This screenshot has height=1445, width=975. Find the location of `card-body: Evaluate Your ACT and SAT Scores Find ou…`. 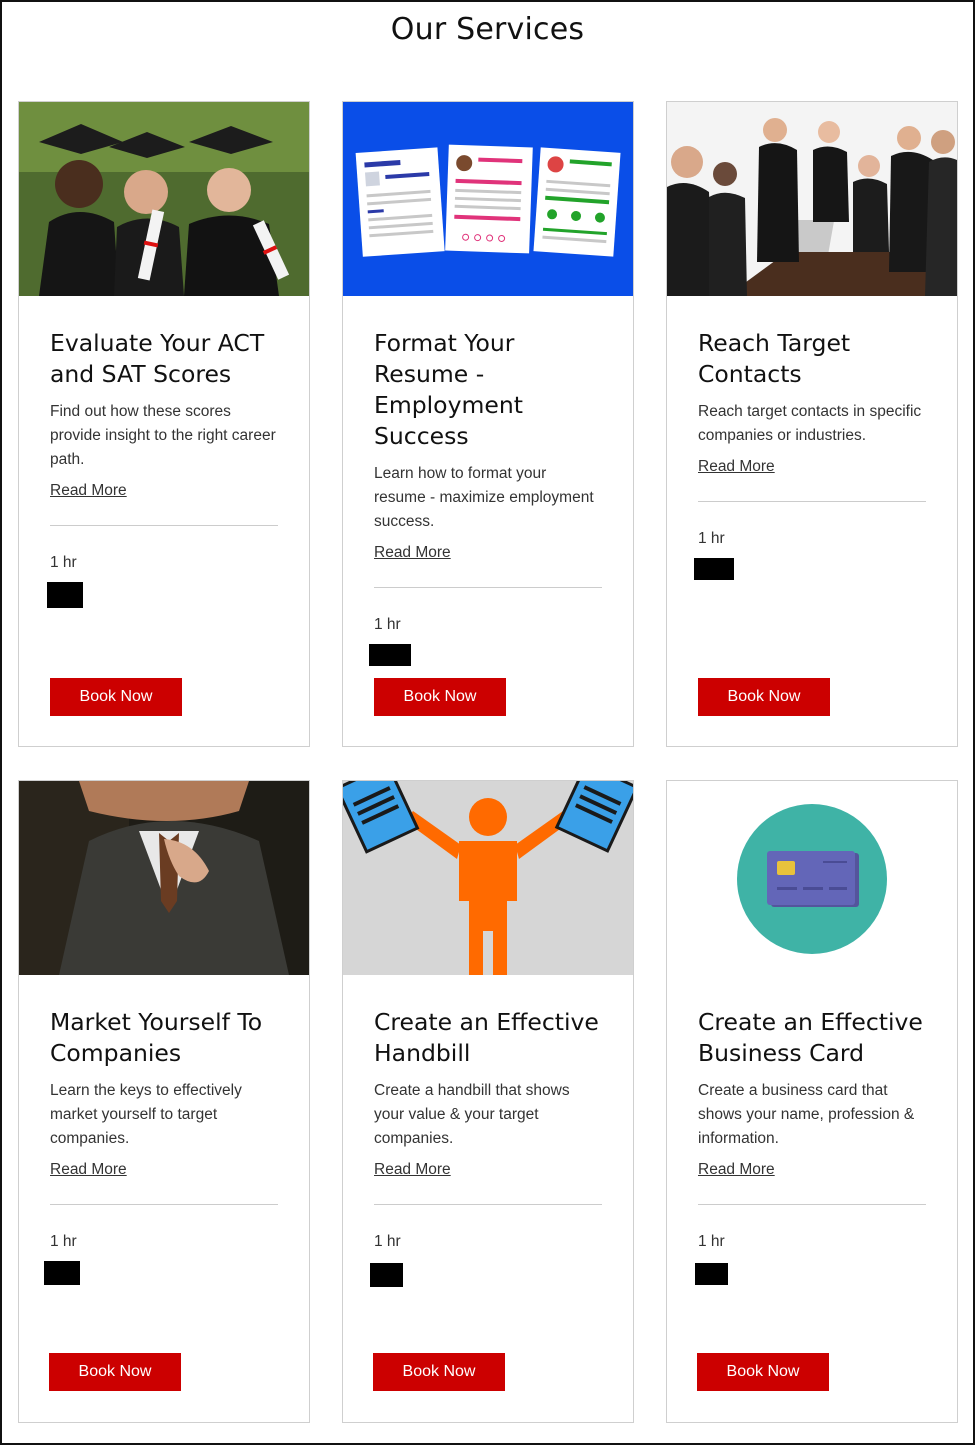

card-body: Evaluate Your ACT and SAT Scores Find ou… is located at coordinates (162, 468).